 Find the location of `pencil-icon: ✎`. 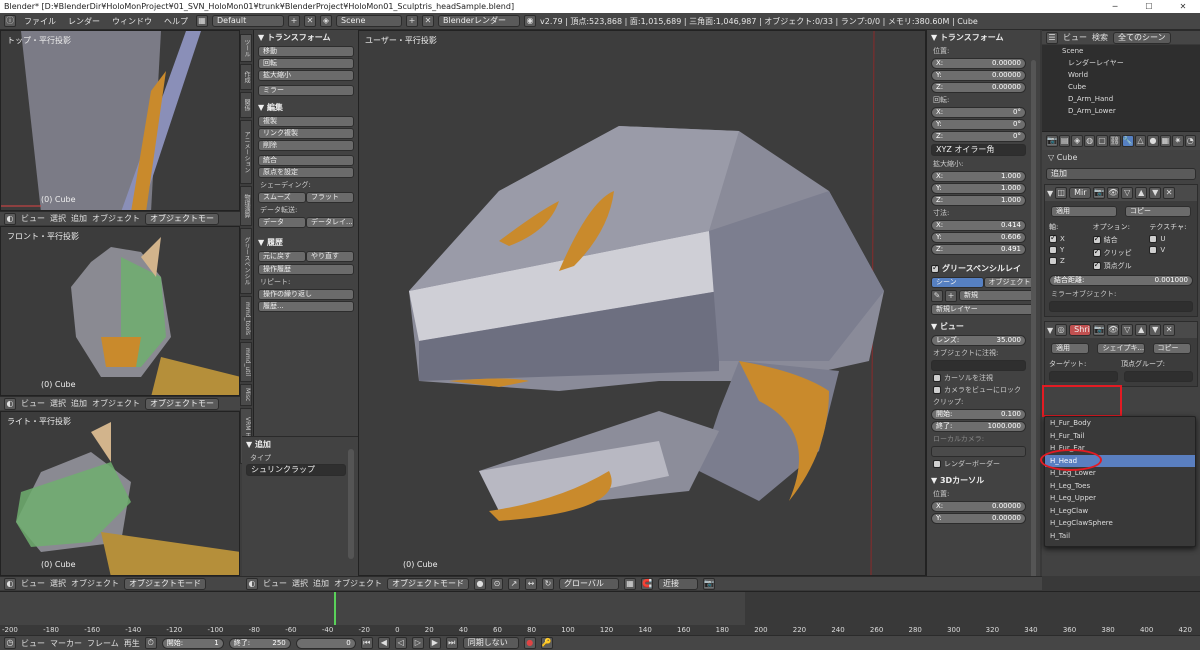

pencil-icon: ✎ is located at coordinates (937, 296).